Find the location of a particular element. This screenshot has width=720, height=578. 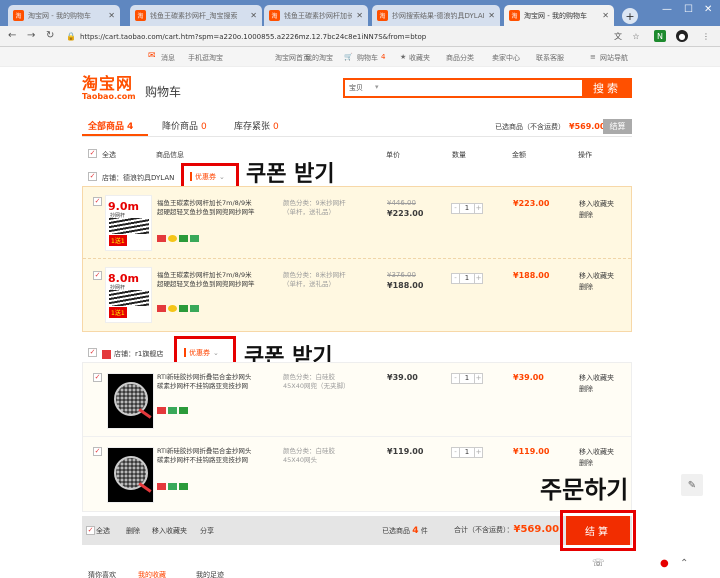

taobao-favicon-icon: 淘 is located at coordinates (274, 15).